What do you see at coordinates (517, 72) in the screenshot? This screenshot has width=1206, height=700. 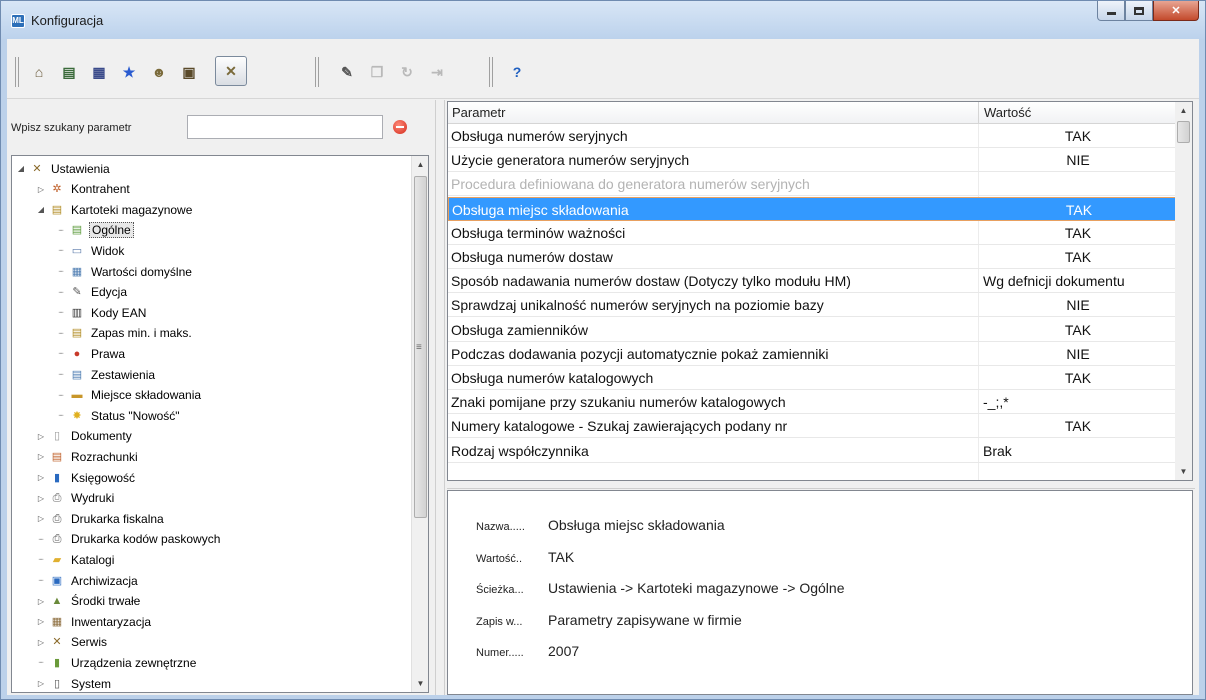 I see `help-button: ?` at bounding box center [517, 72].